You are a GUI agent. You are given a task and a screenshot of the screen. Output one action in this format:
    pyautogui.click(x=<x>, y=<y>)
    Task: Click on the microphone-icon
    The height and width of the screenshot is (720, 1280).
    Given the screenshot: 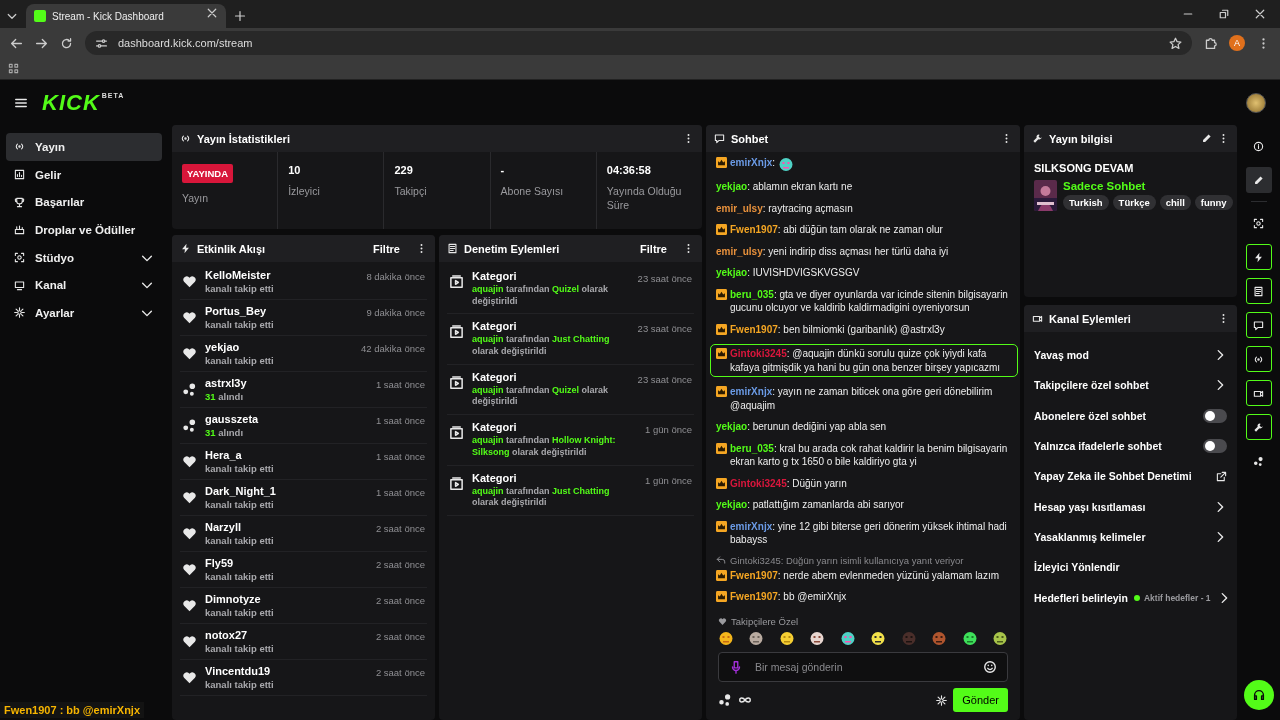 What is the action you would take?
    pyautogui.click(x=736, y=667)
    